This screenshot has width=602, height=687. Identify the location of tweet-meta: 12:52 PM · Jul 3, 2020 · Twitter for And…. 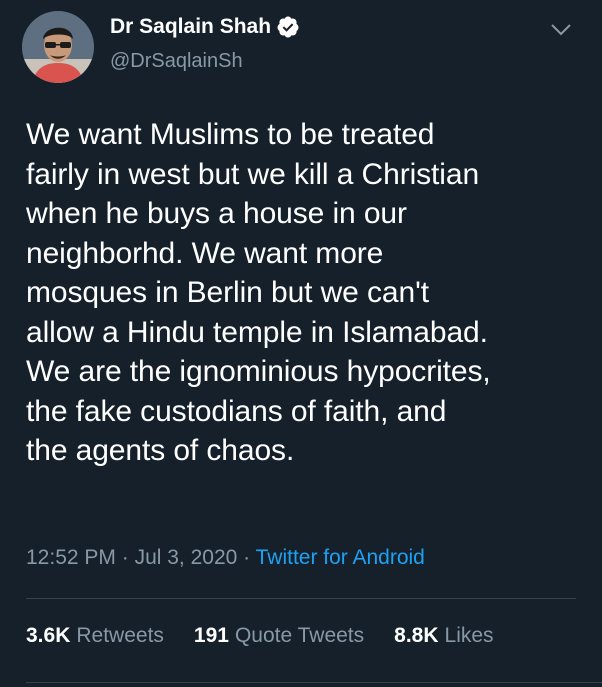
(225, 558).